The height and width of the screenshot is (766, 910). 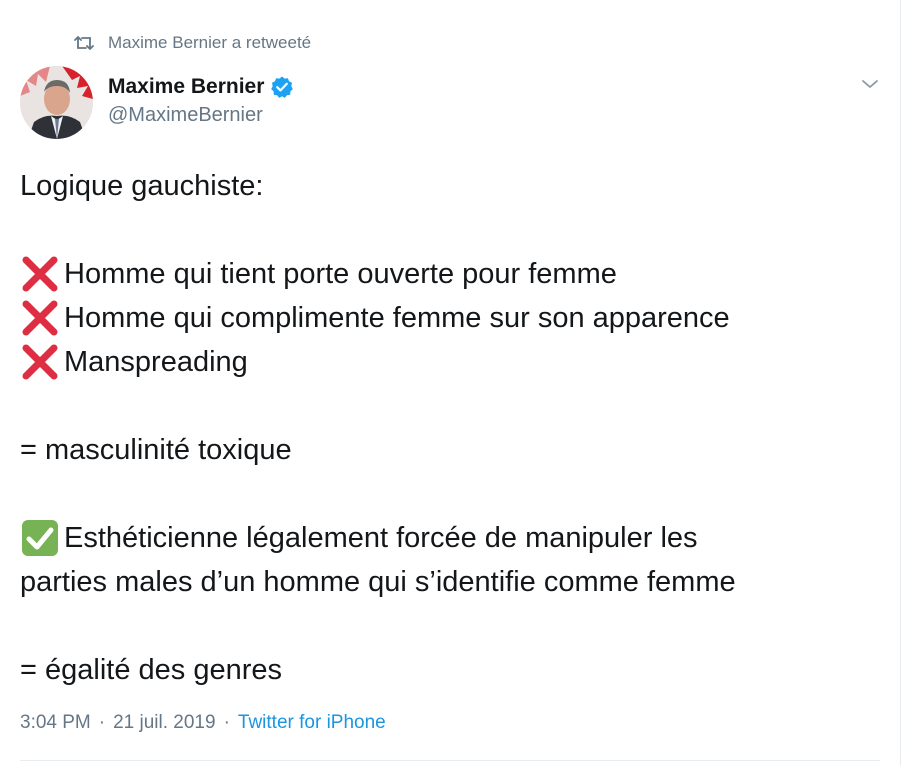 I want to click on divider, so click(x=450, y=760).